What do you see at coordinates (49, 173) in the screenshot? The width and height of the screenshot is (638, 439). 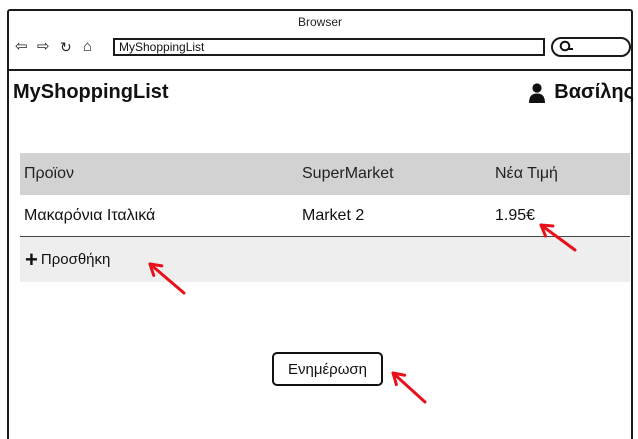 I see `column-header-product: Προϊον` at bounding box center [49, 173].